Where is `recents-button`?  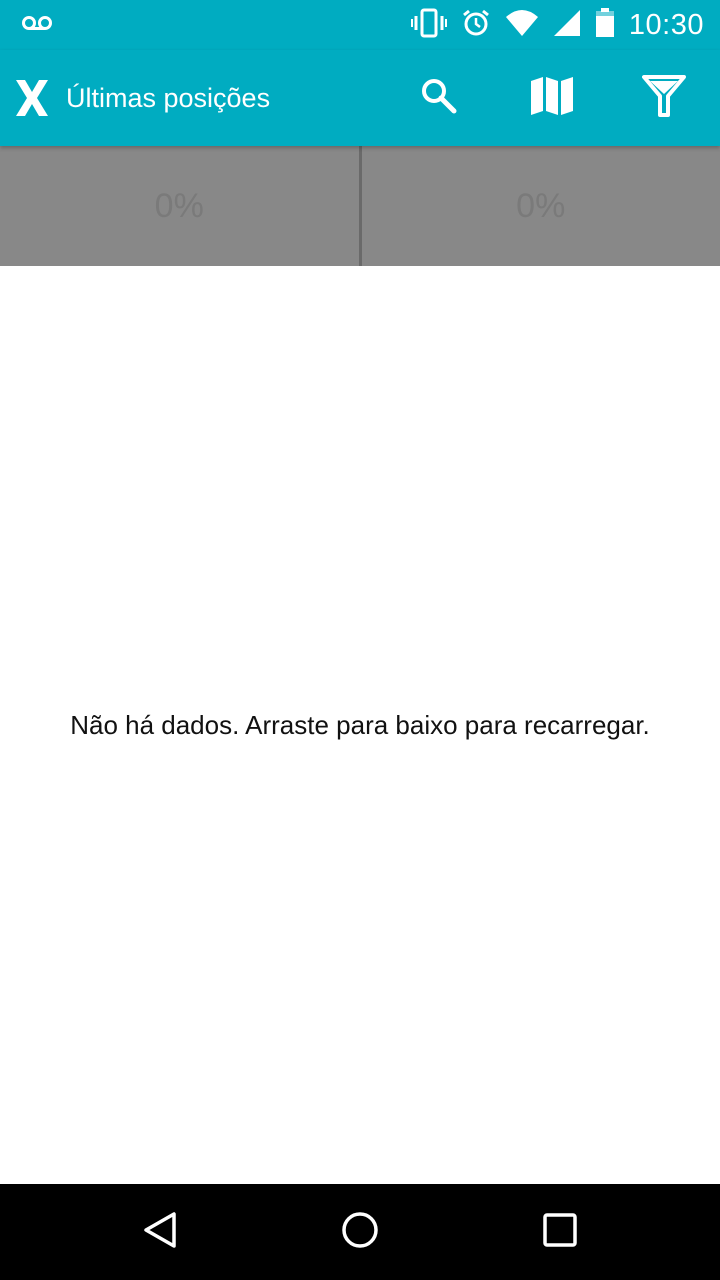 recents-button is located at coordinates (560, 1232).